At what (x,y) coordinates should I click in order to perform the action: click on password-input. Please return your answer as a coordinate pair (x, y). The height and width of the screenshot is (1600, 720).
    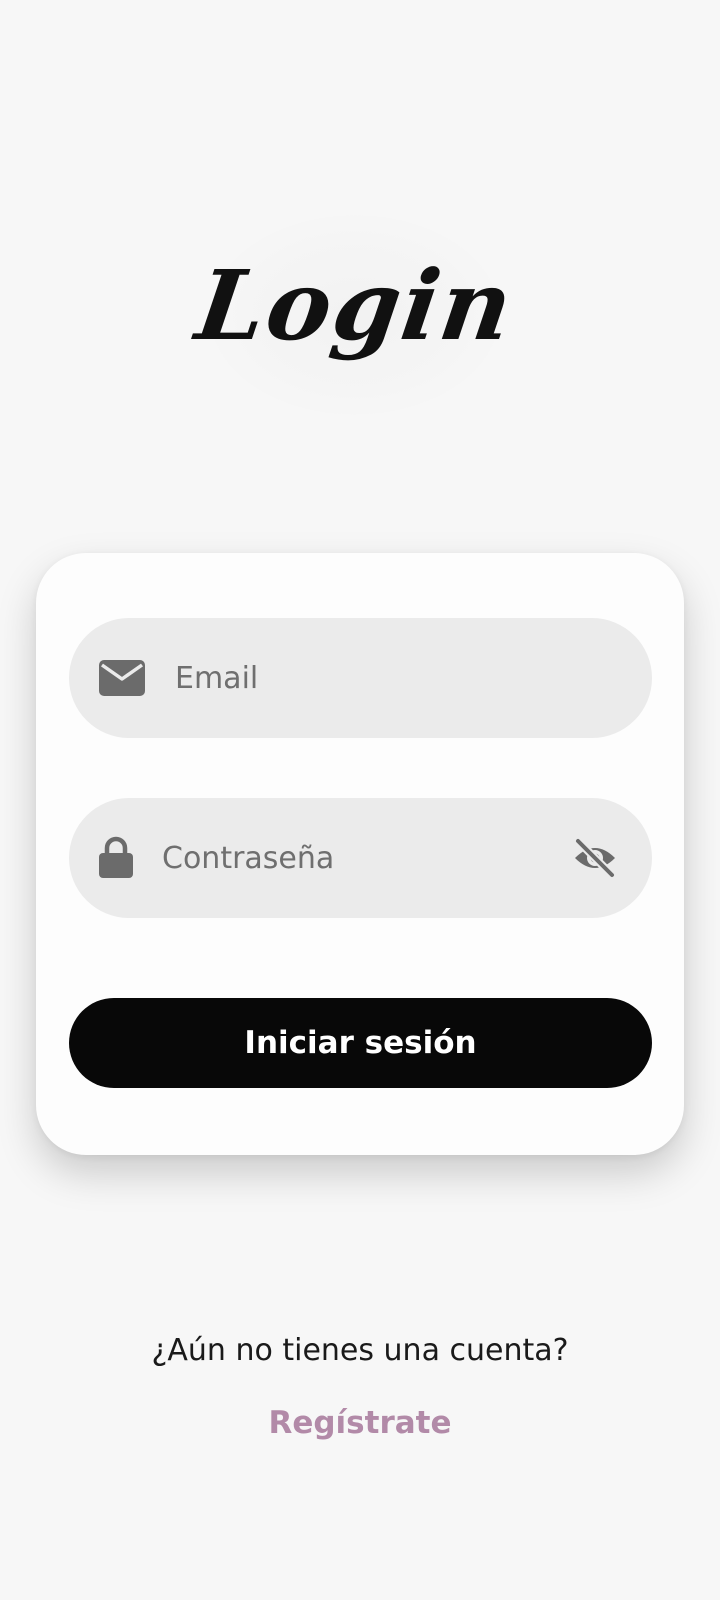
    Looking at the image, I should click on (352, 858).